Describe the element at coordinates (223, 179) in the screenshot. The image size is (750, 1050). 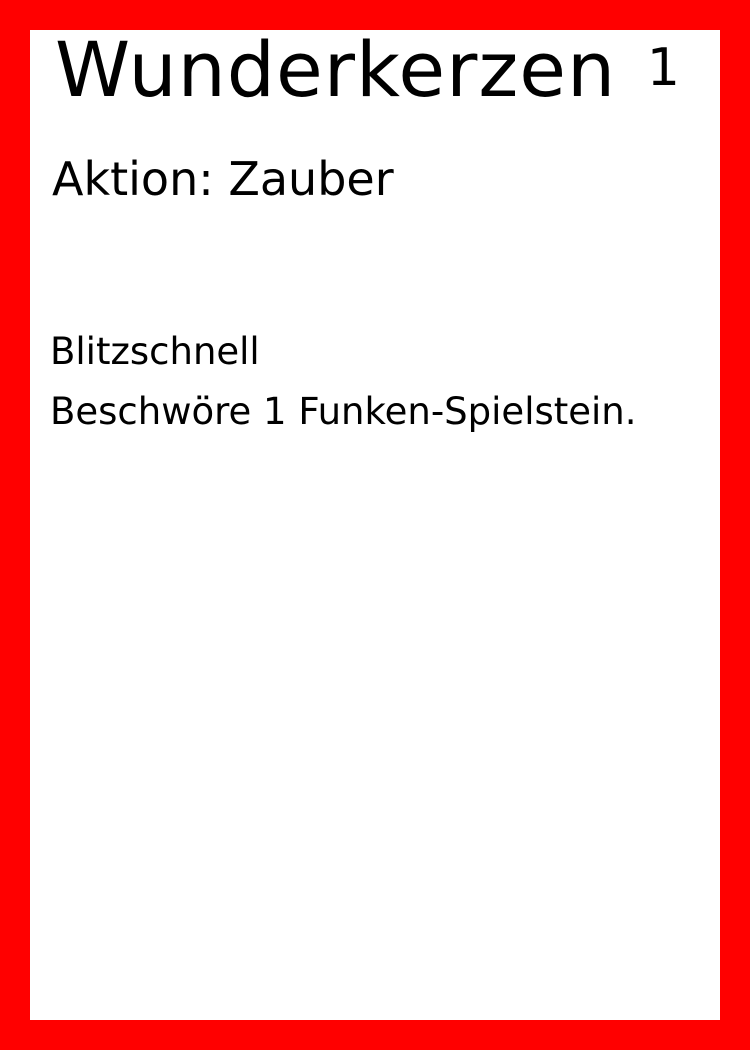
I see `card-type-line: Aktion: Zauber` at that location.